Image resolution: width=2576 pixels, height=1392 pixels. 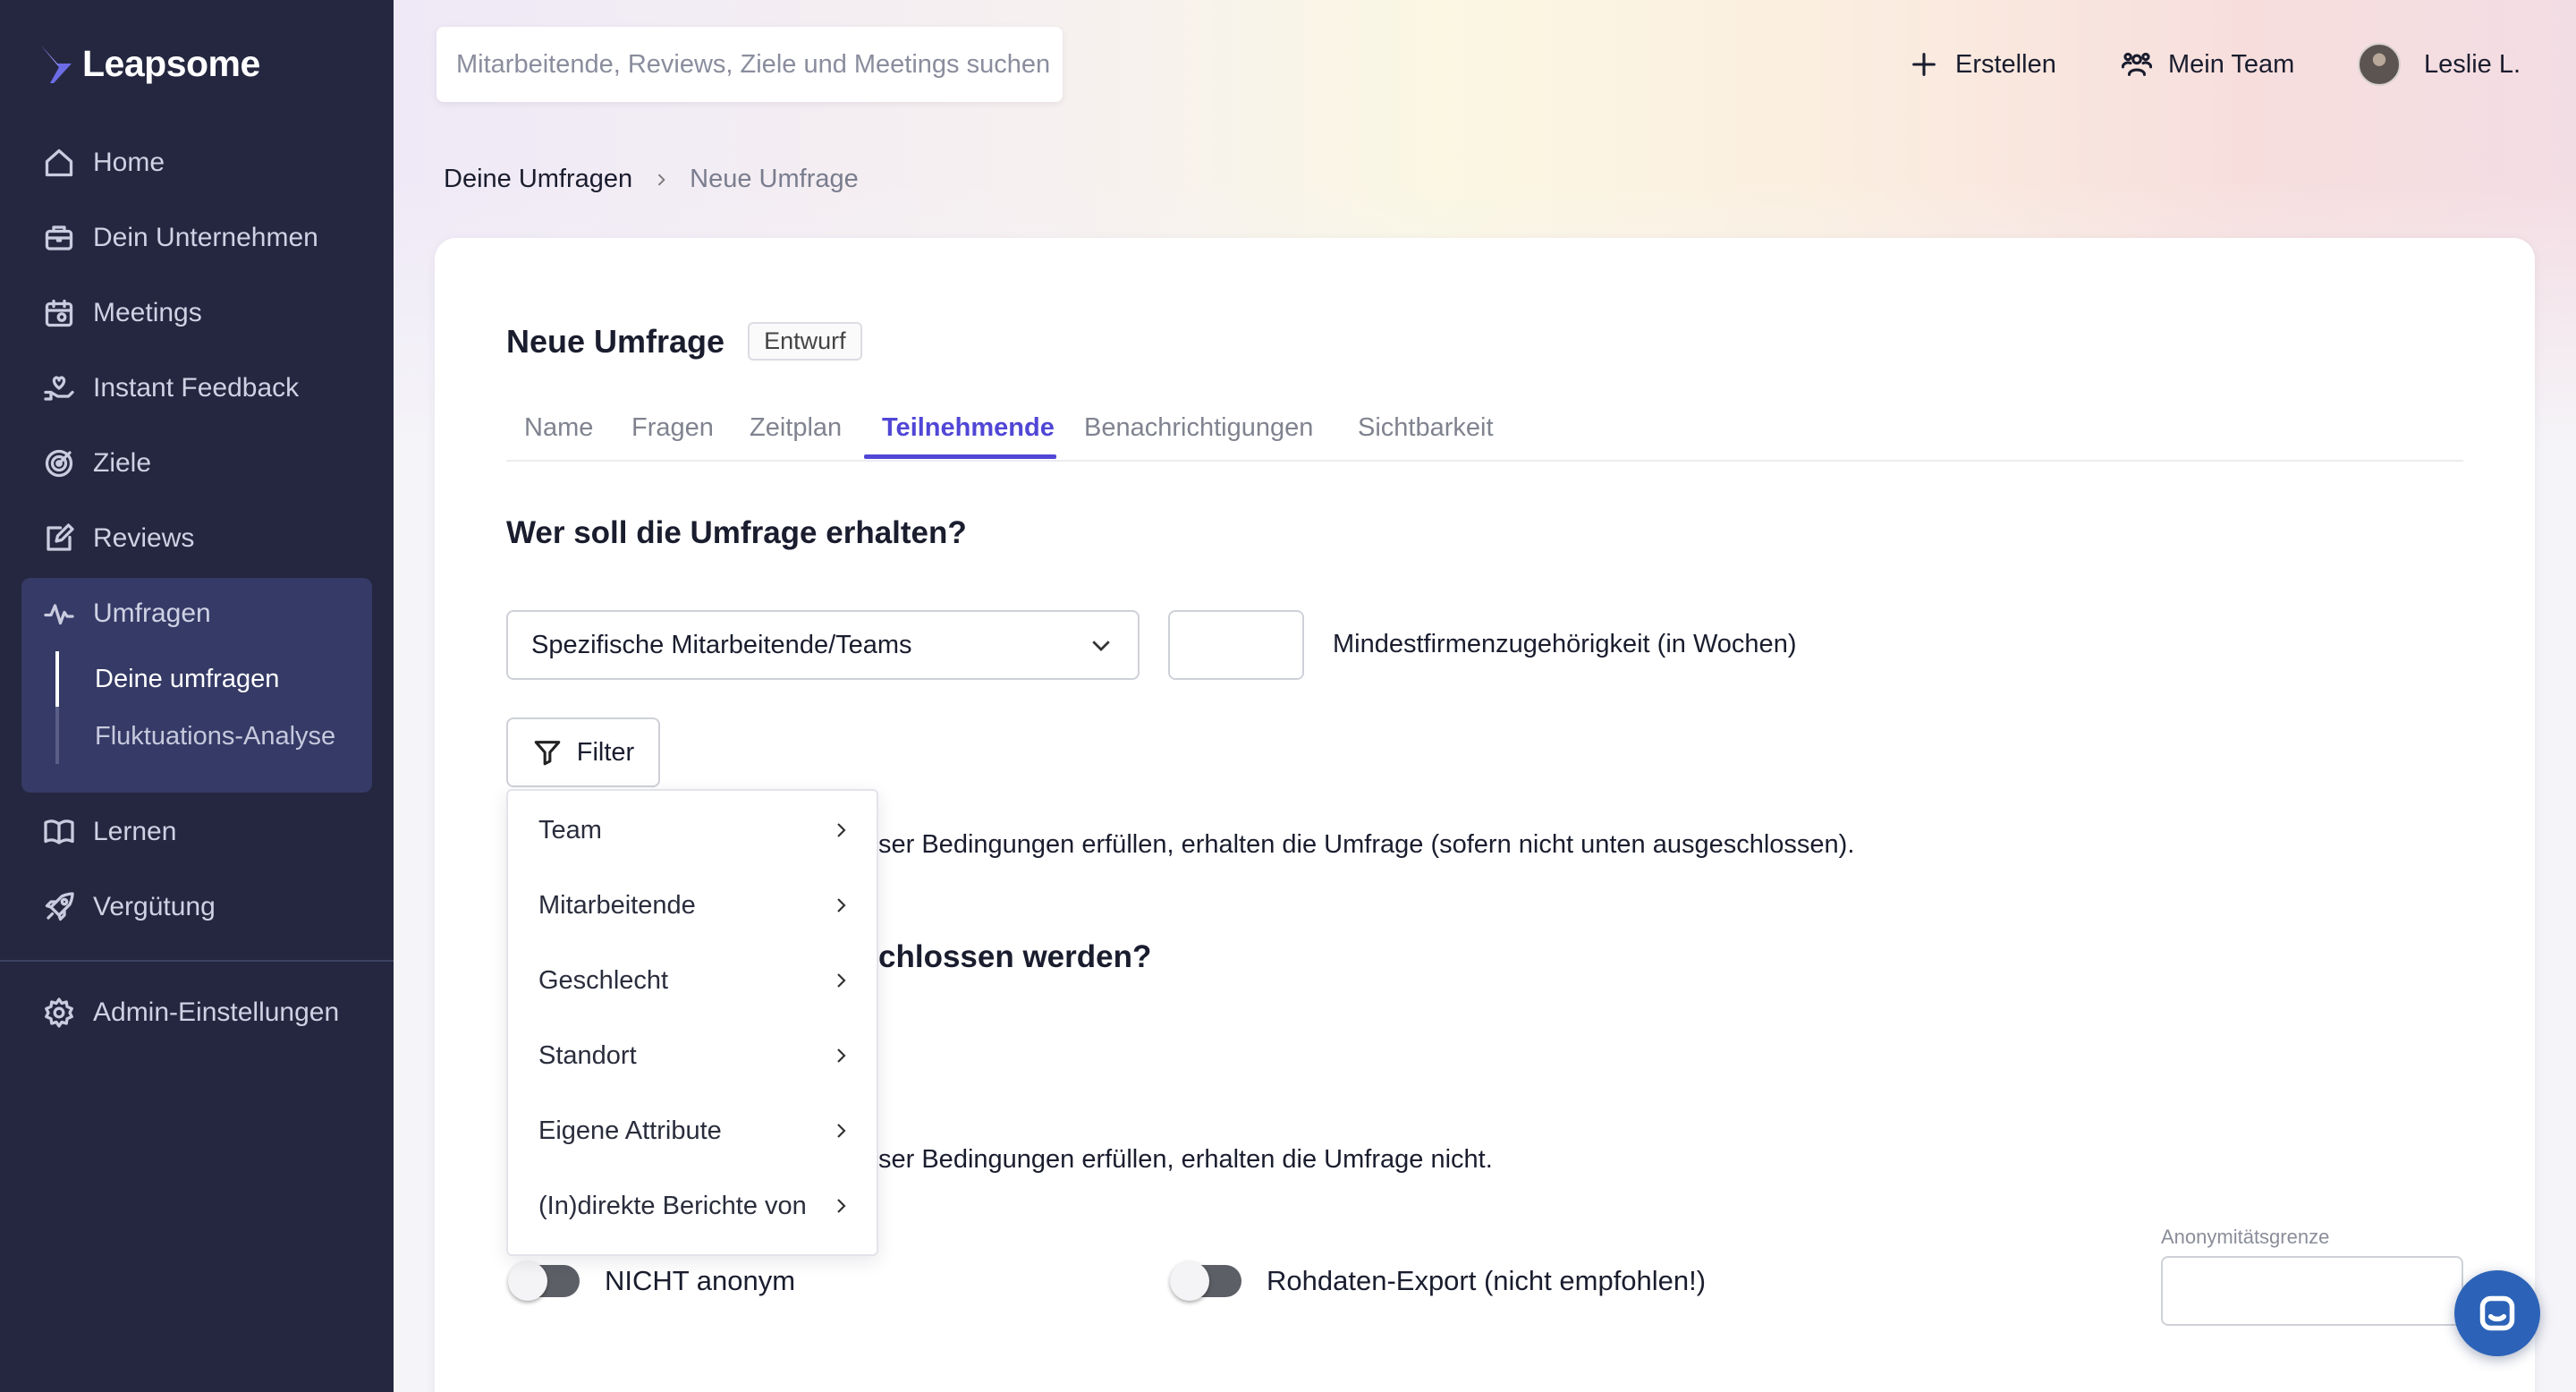 What do you see at coordinates (60, 537) in the screenshot?
I see `edit-icon` at bounding box center [60, 537].